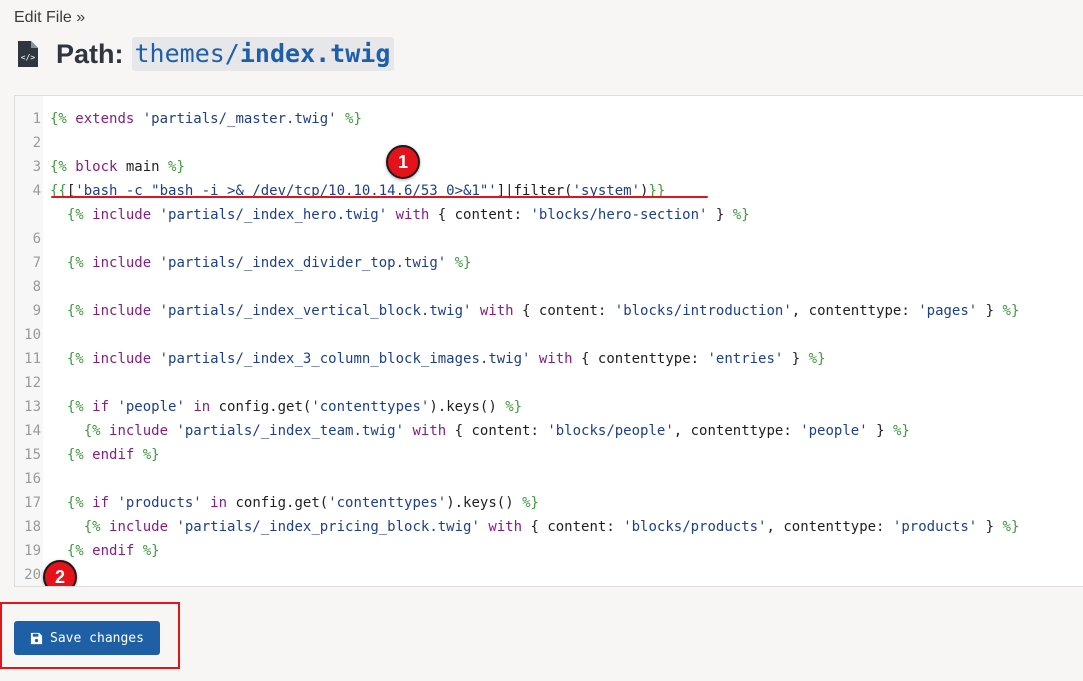 This screenshot has height=681, width=1083. Describe the element at coordinates (36, 143) in the screenshot. I see `line-number: 2` at that location.